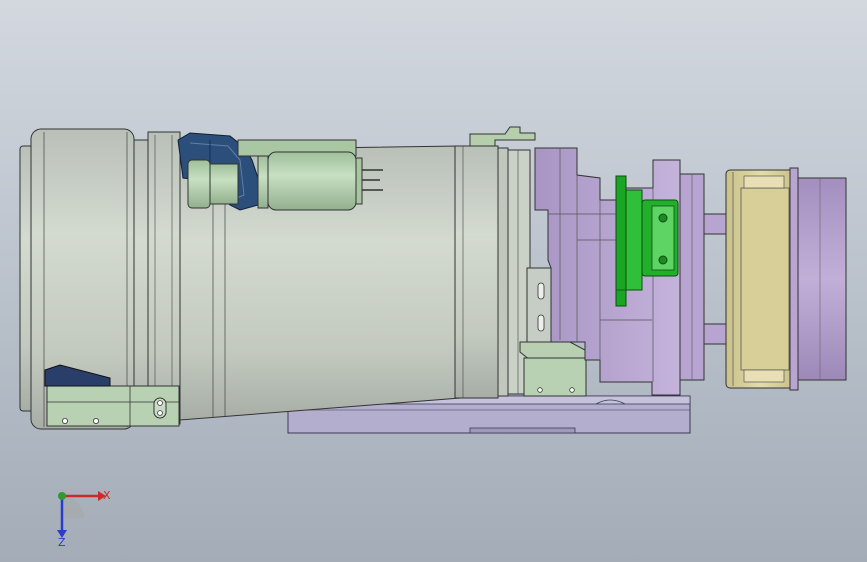 The image size is (867, 562). Describe the element at coordinates (553, 369) in the screenshot. I see `limit-switch-center` at that location.